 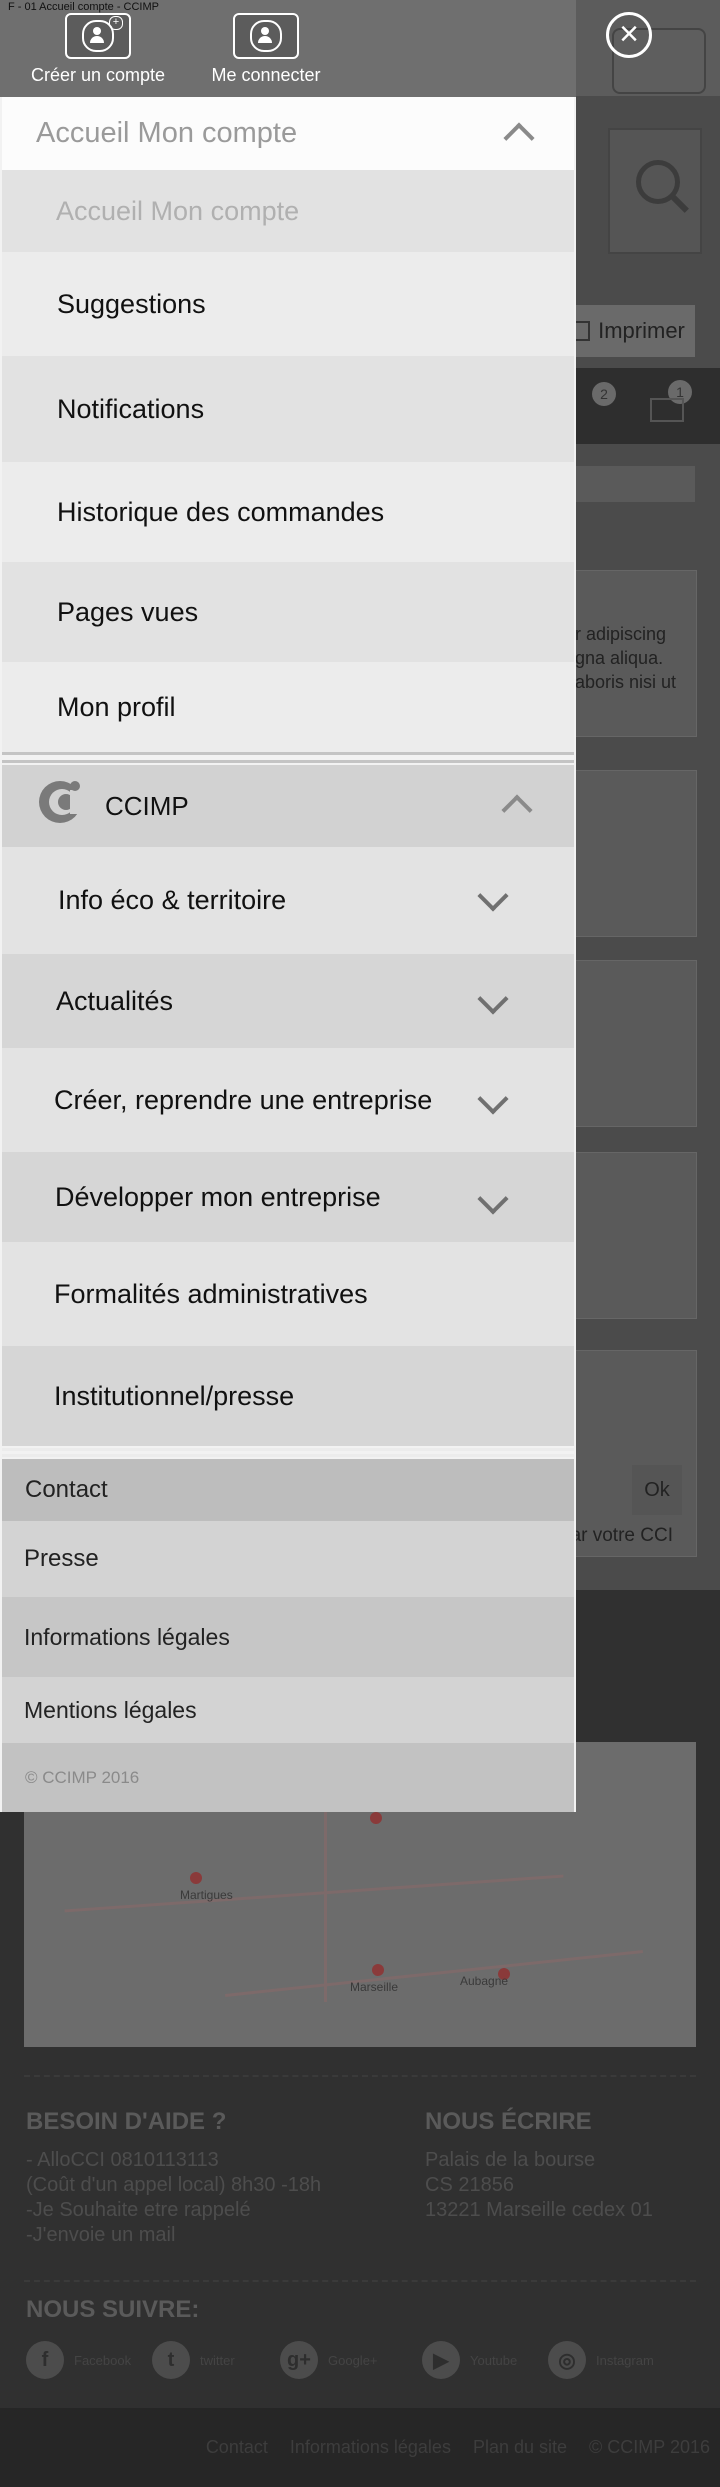 I want to click on menu-item-institutionnel: Institutionnel/presse, so click(x=288, y=1396).